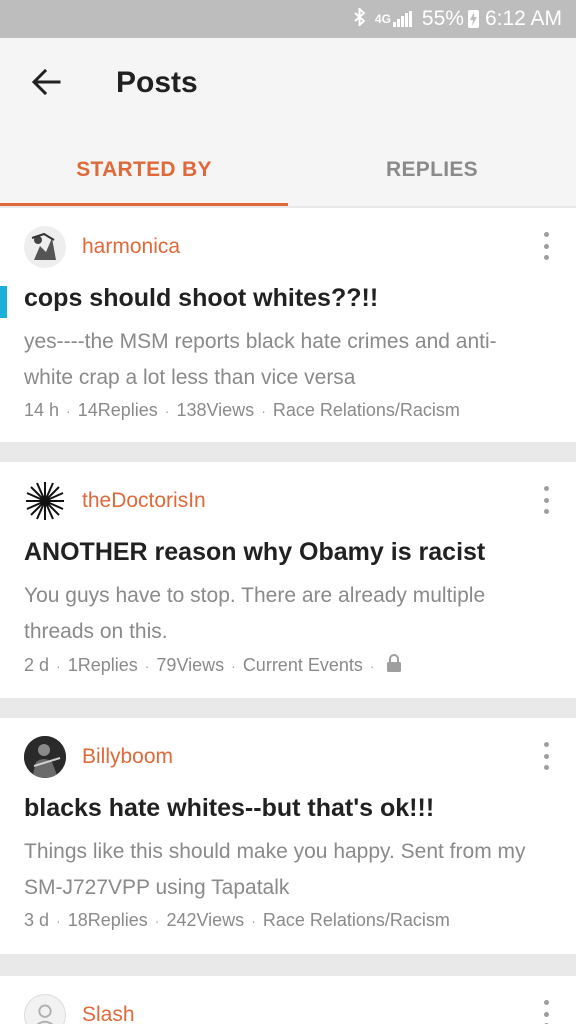 Image resolution: width=576 pixels, height=1024 pixels. What do you see at coordinates (45, 501) in the screenshot?
I see `starburst-avatar` at bounding box center [45, 501].